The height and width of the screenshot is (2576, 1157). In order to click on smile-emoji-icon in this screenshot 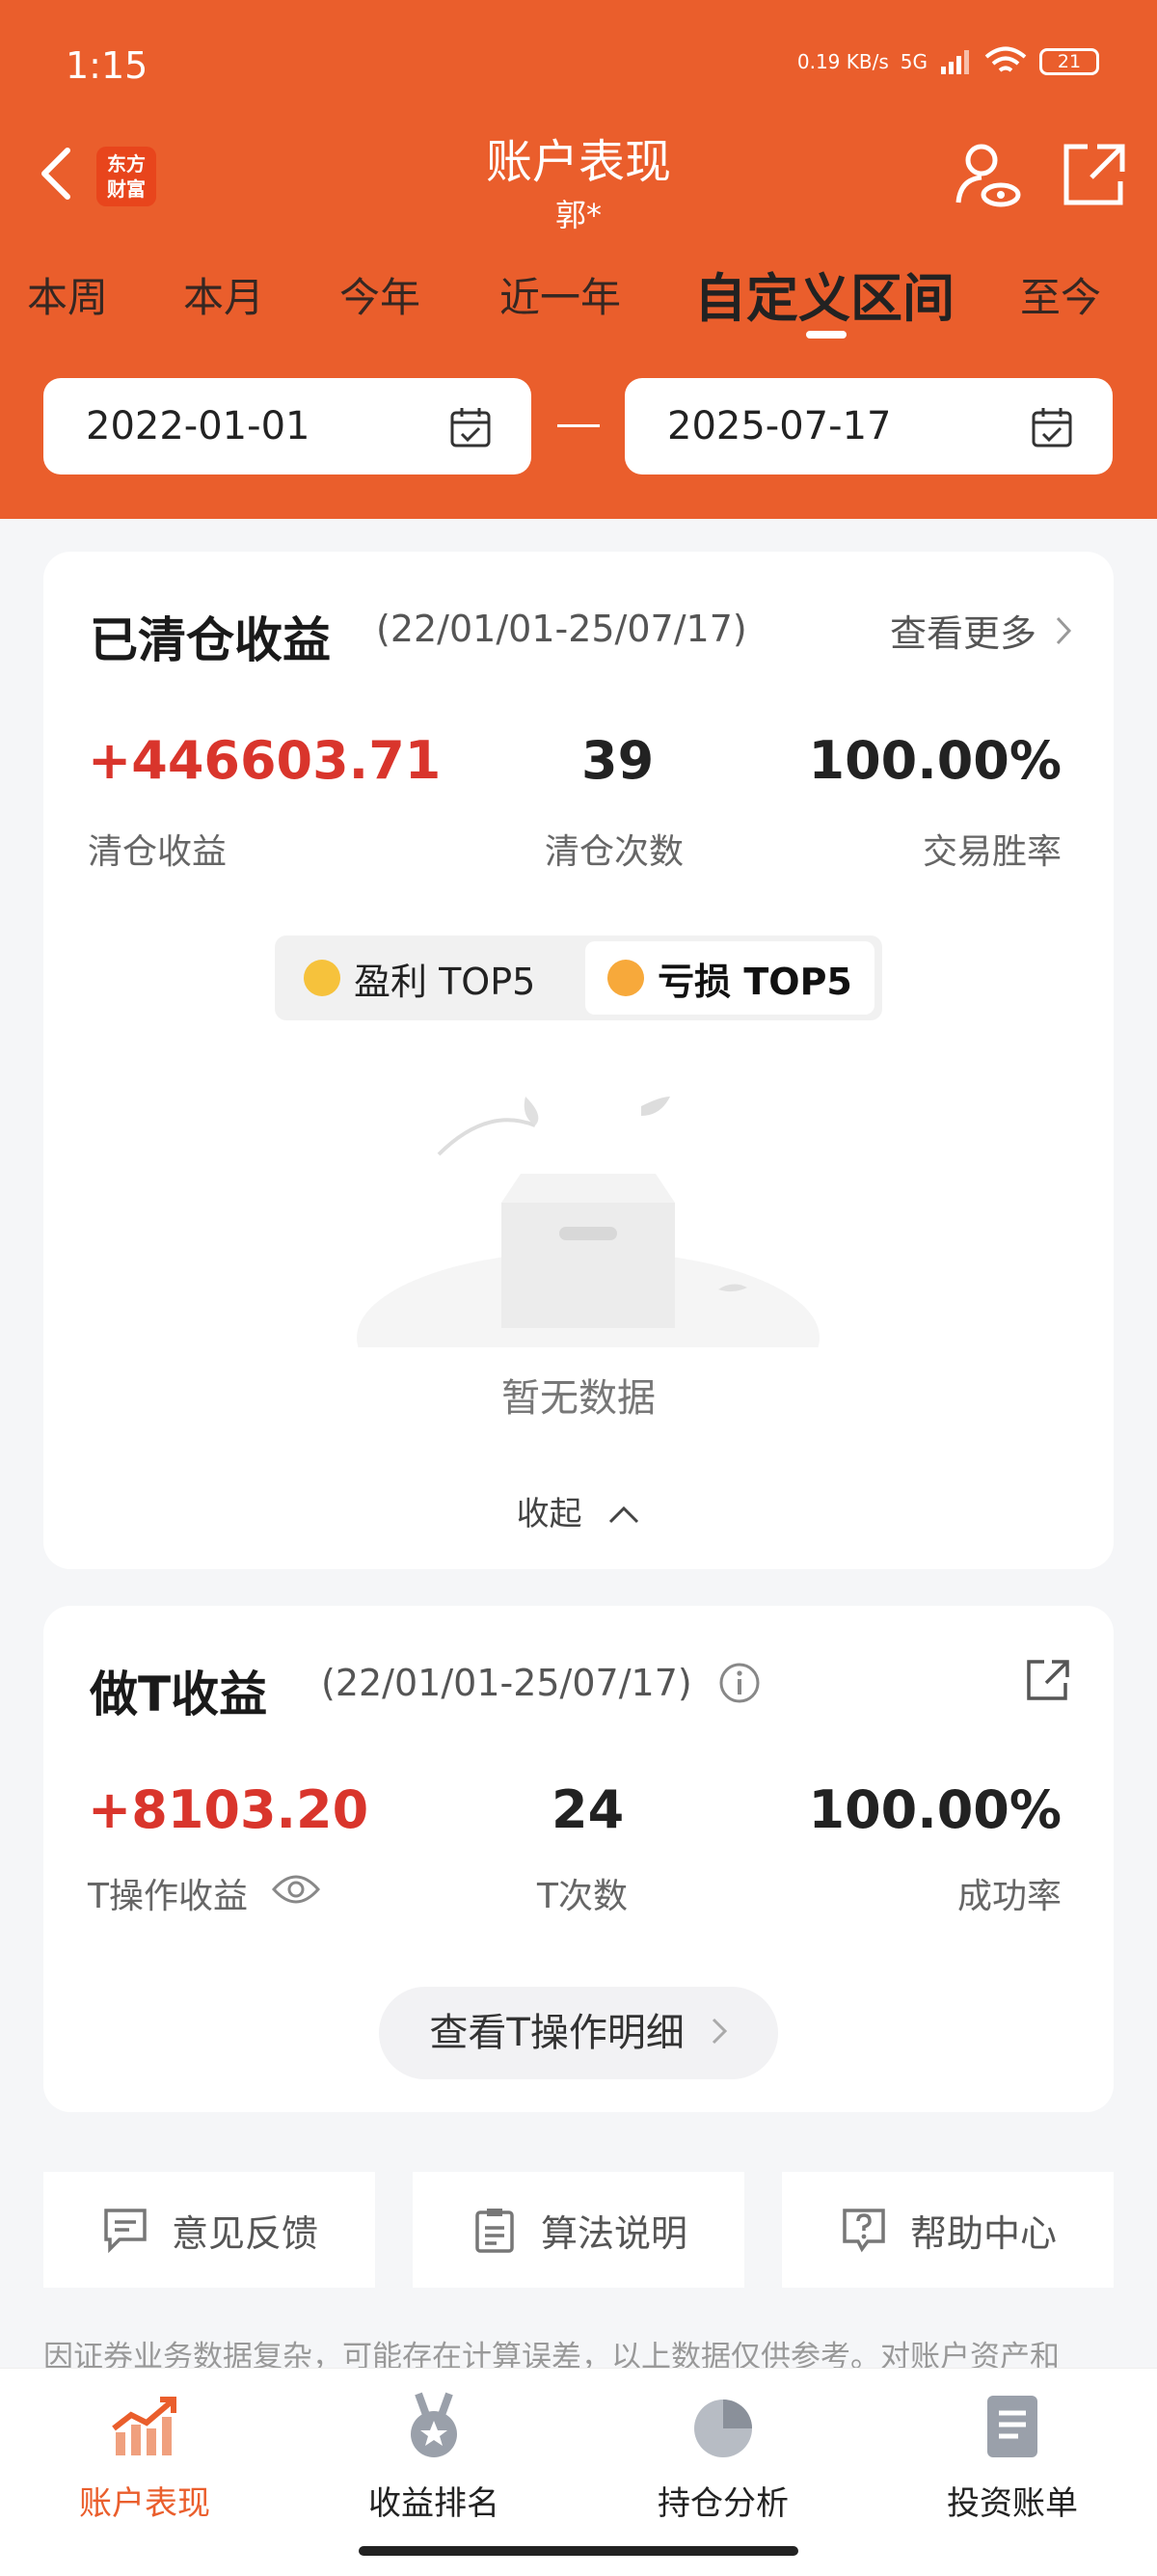, I will do `click(322, 978)`.